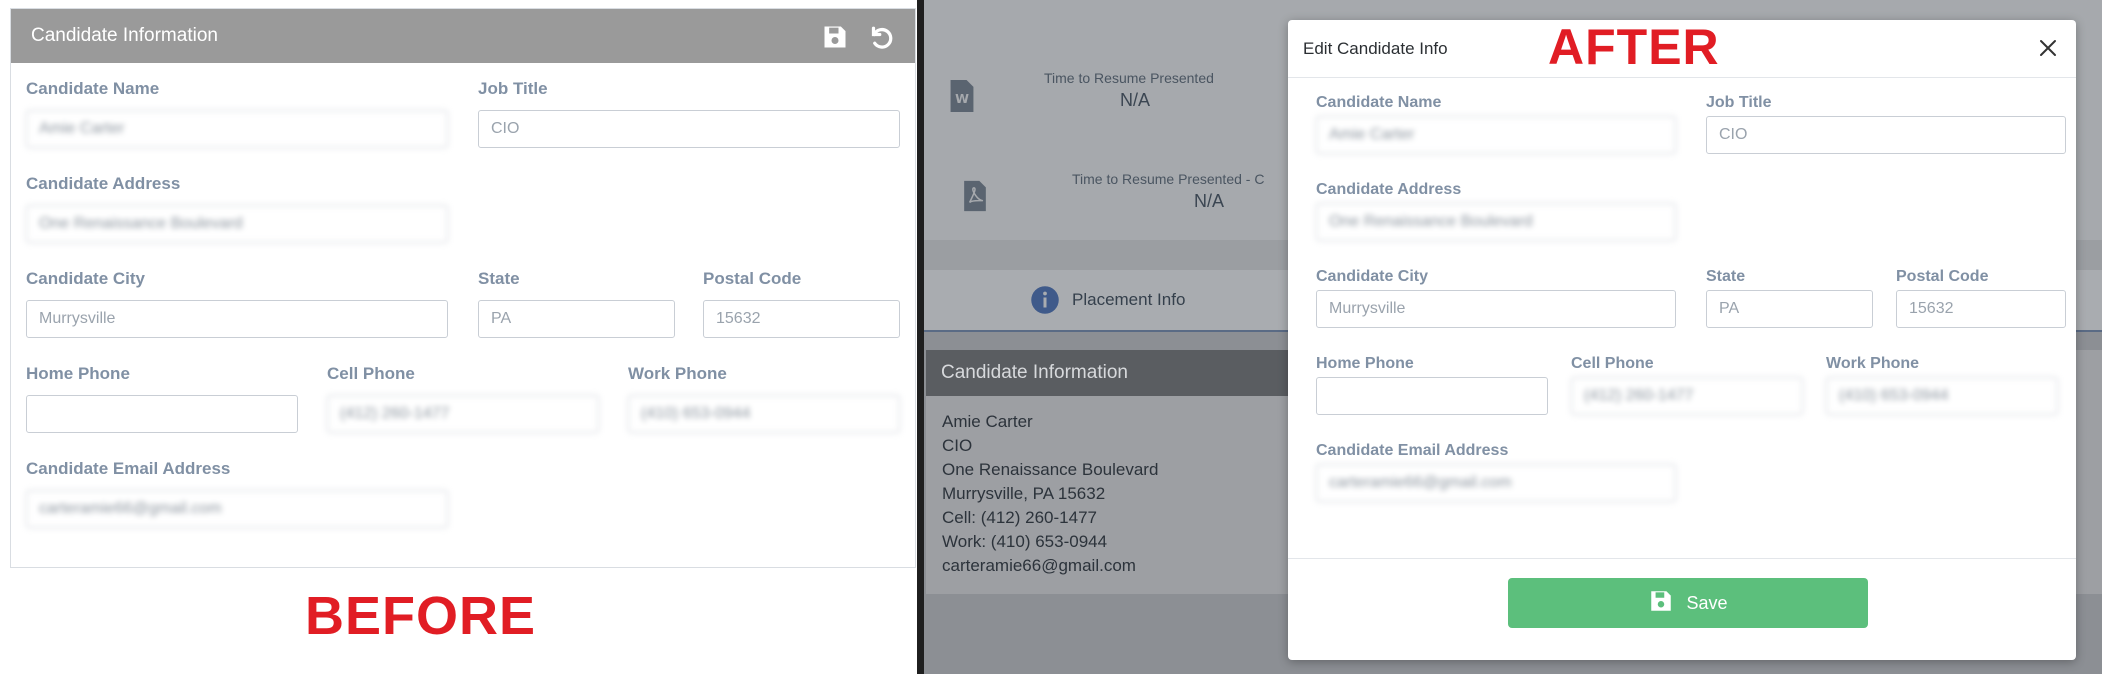 Image resolution: width=2102 pixels, height=674 pixels. I want to click on bg-line-email: carteramie66@gmail.com, so click(1039, 565).